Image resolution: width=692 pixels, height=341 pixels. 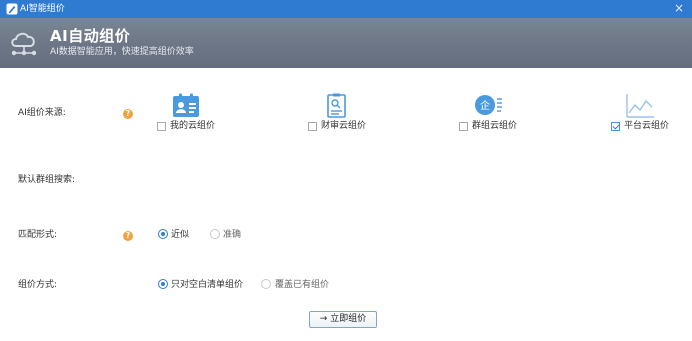 What do you see at coordinates (90, 36) in the screenshot?
I see `banner-title: AI自动组价` at bounding box center [90, 36].